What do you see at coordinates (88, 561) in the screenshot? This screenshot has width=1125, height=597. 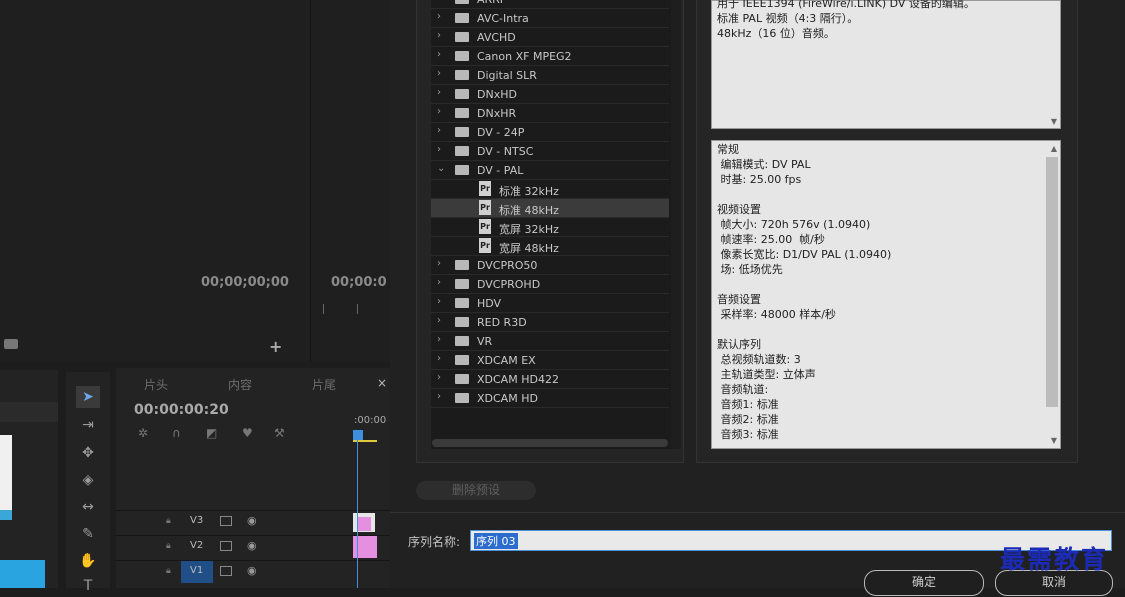 I see `hand-icon: ✋` at bounding box center [88, 561].